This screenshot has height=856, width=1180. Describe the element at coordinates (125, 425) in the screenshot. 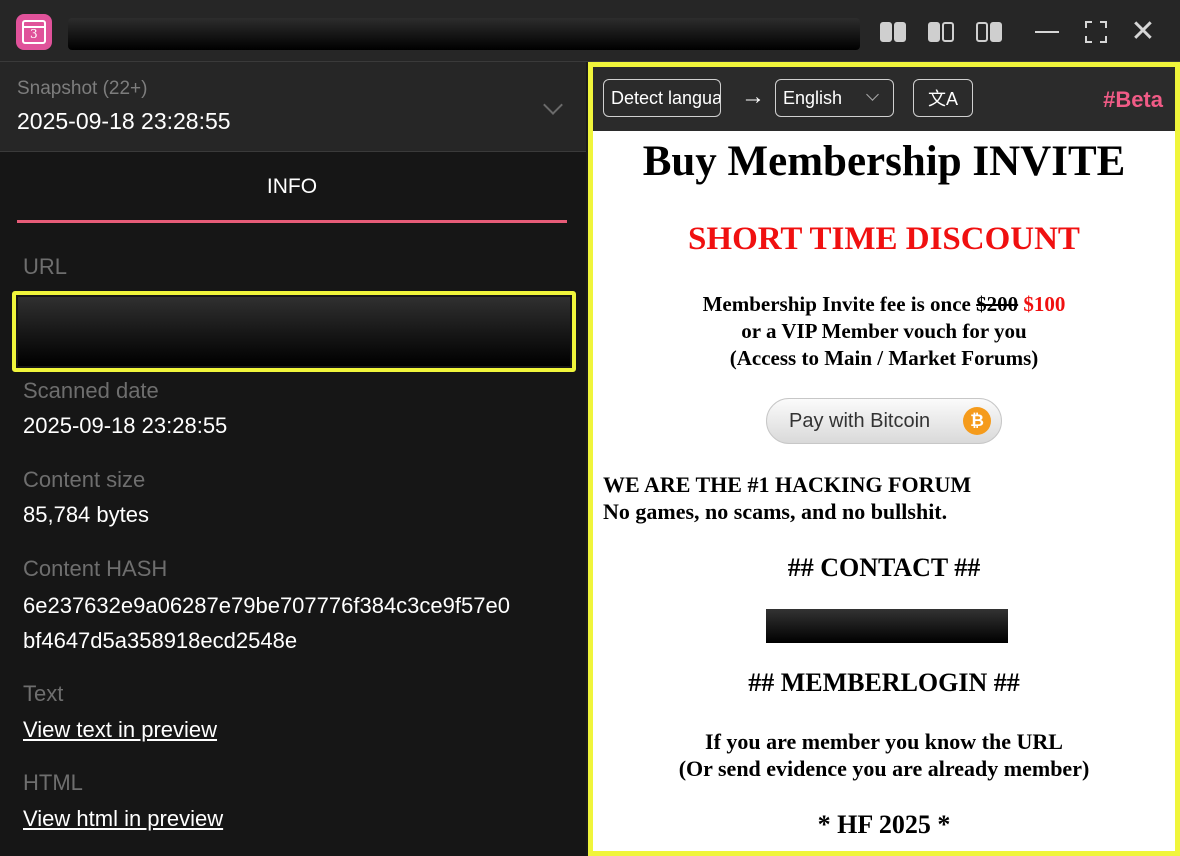

I see `scanned-date-value: 2025-09-18 23:28:55` at that location.